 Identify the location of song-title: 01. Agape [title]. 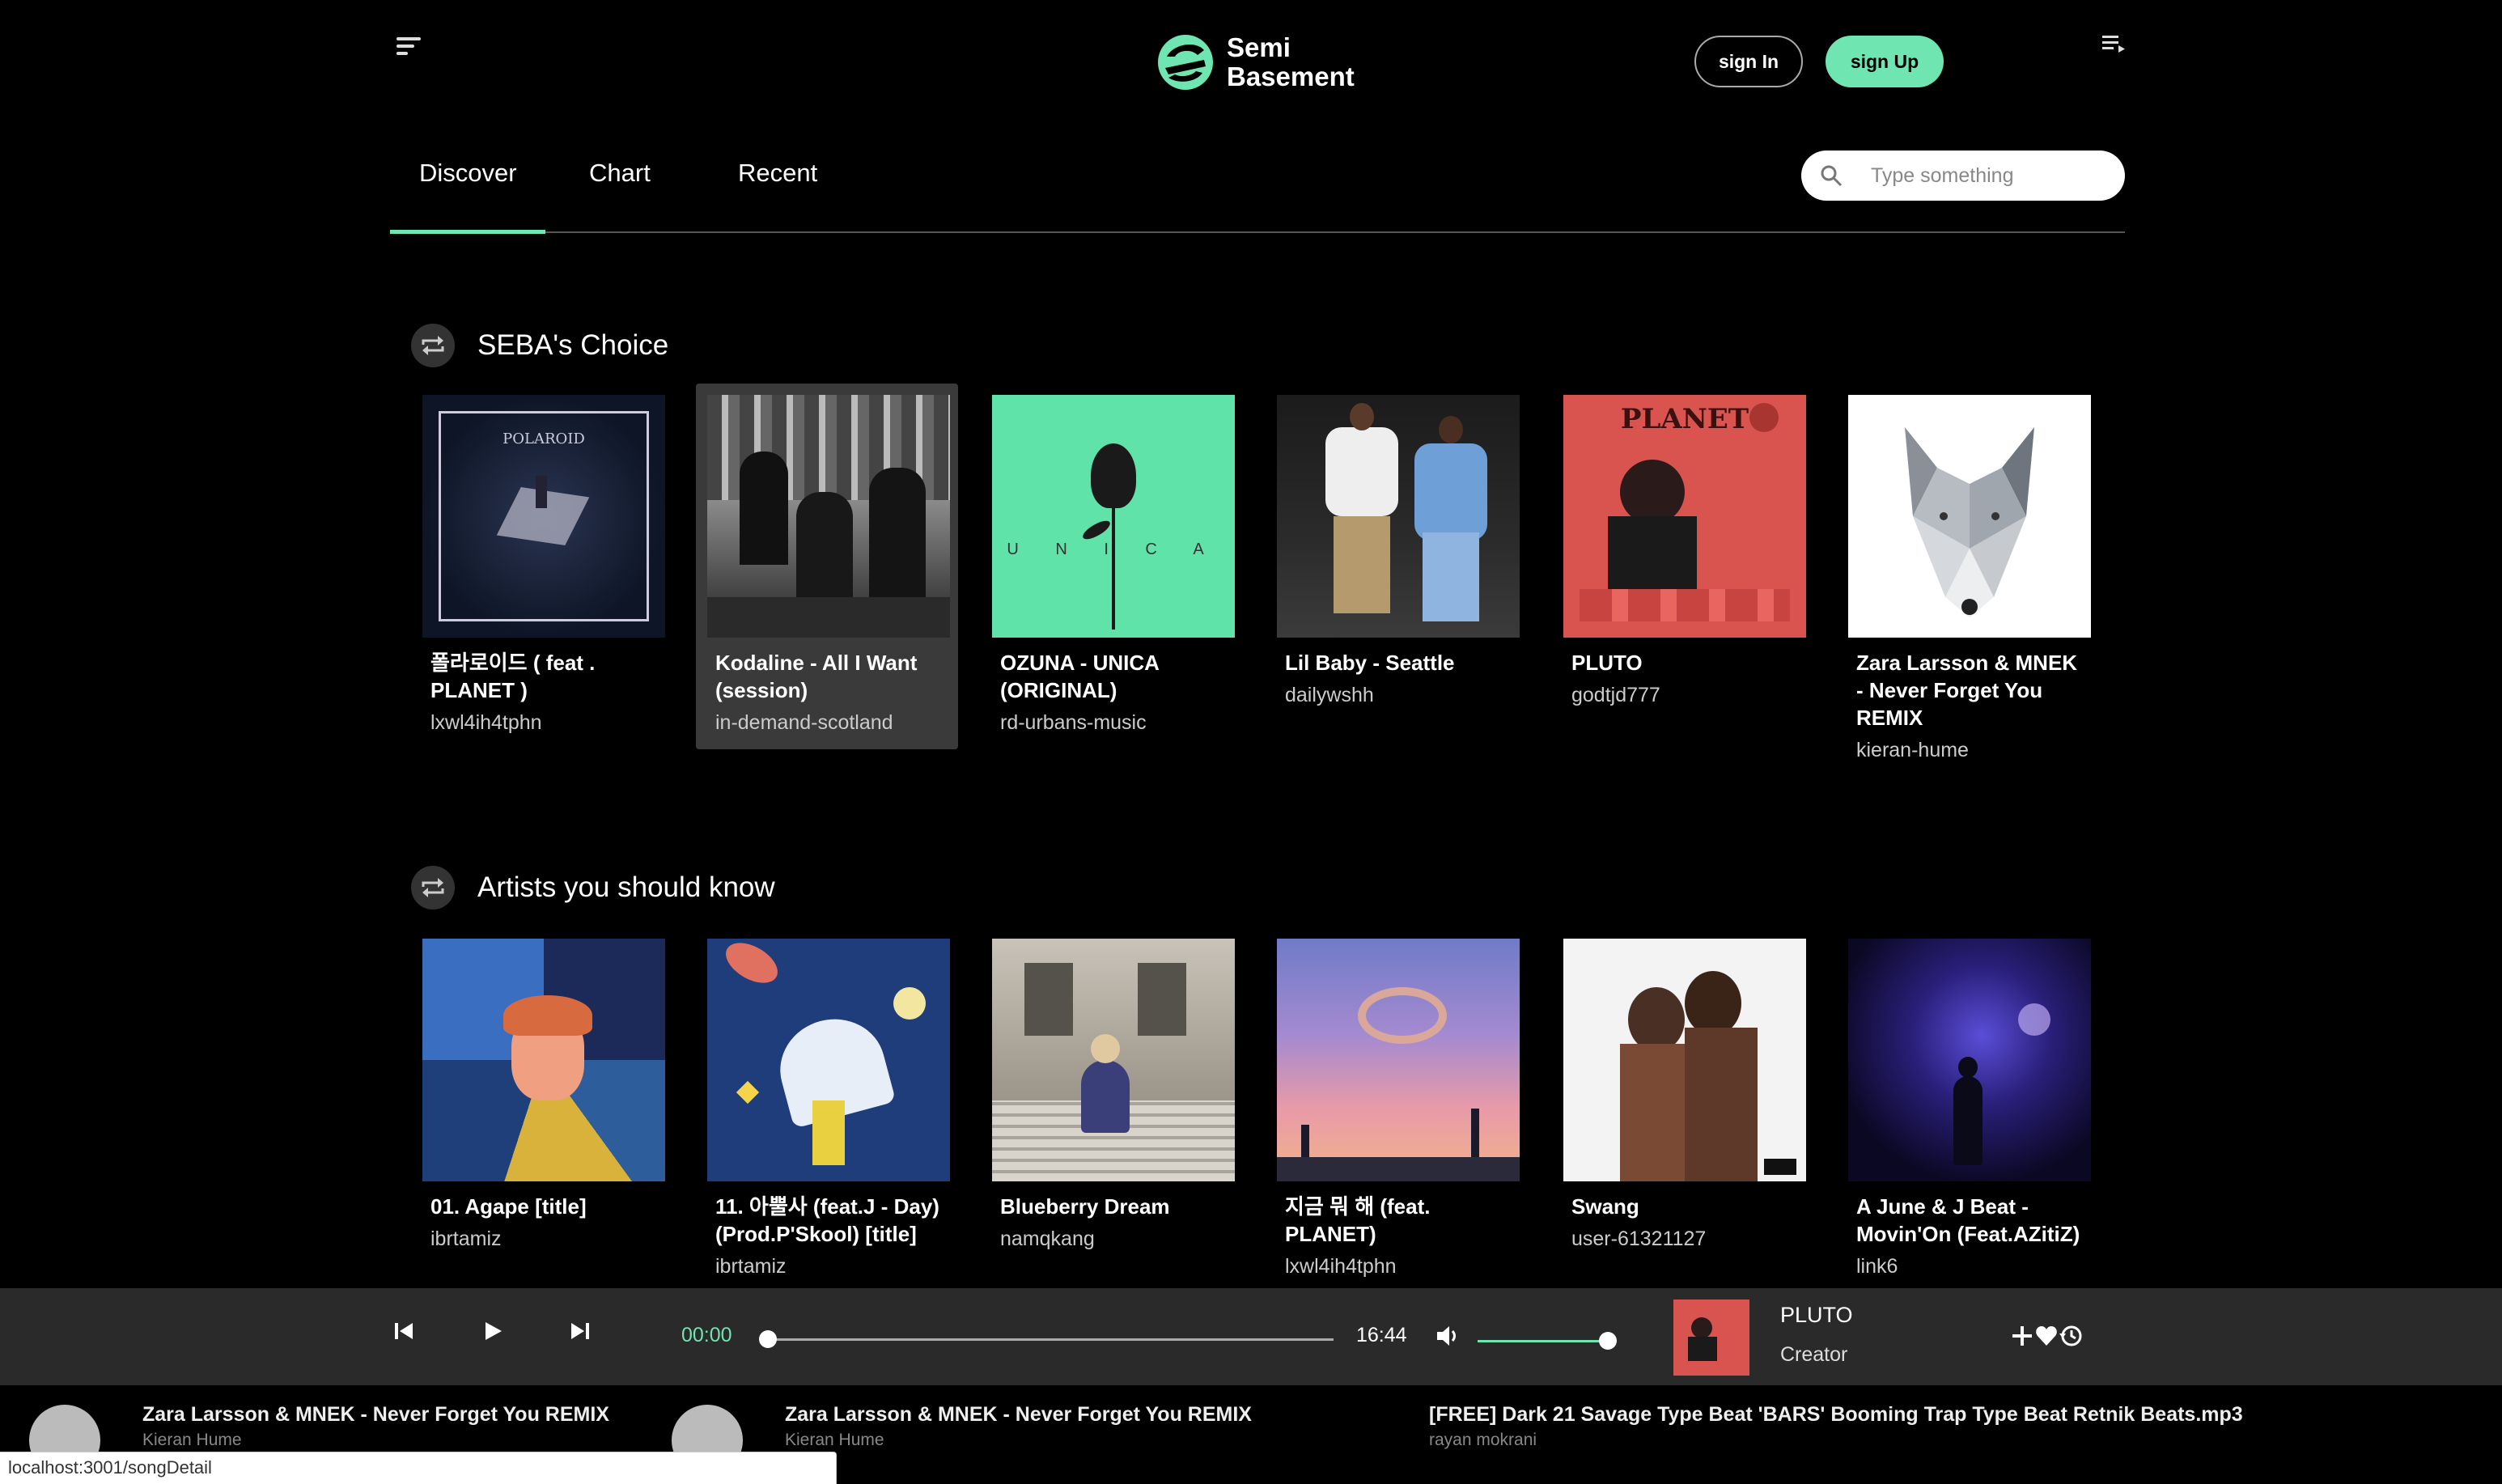
(508, 1206).